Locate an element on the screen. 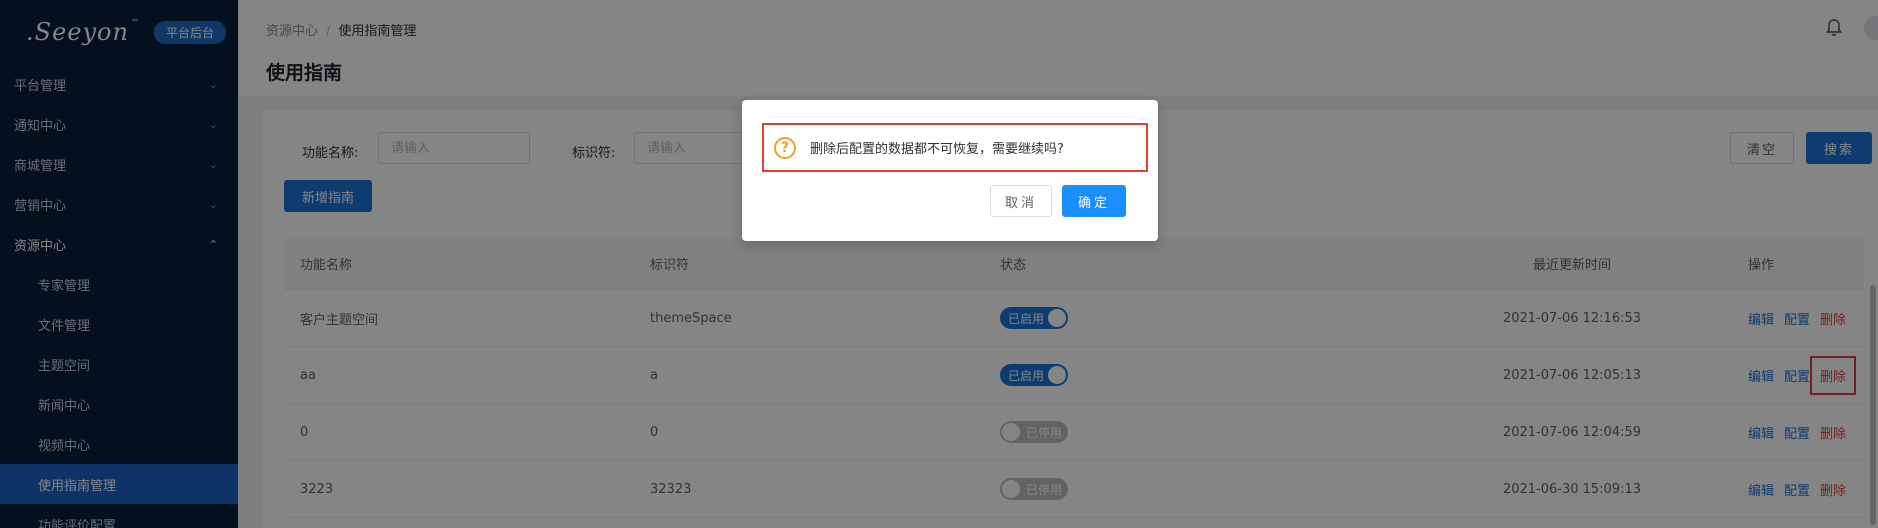 The image size is (1878, 528). dialog-message-highlight: ? 删除后配置的数据都不可恢复，需要继续吗? is located at coordinates (955, 147).